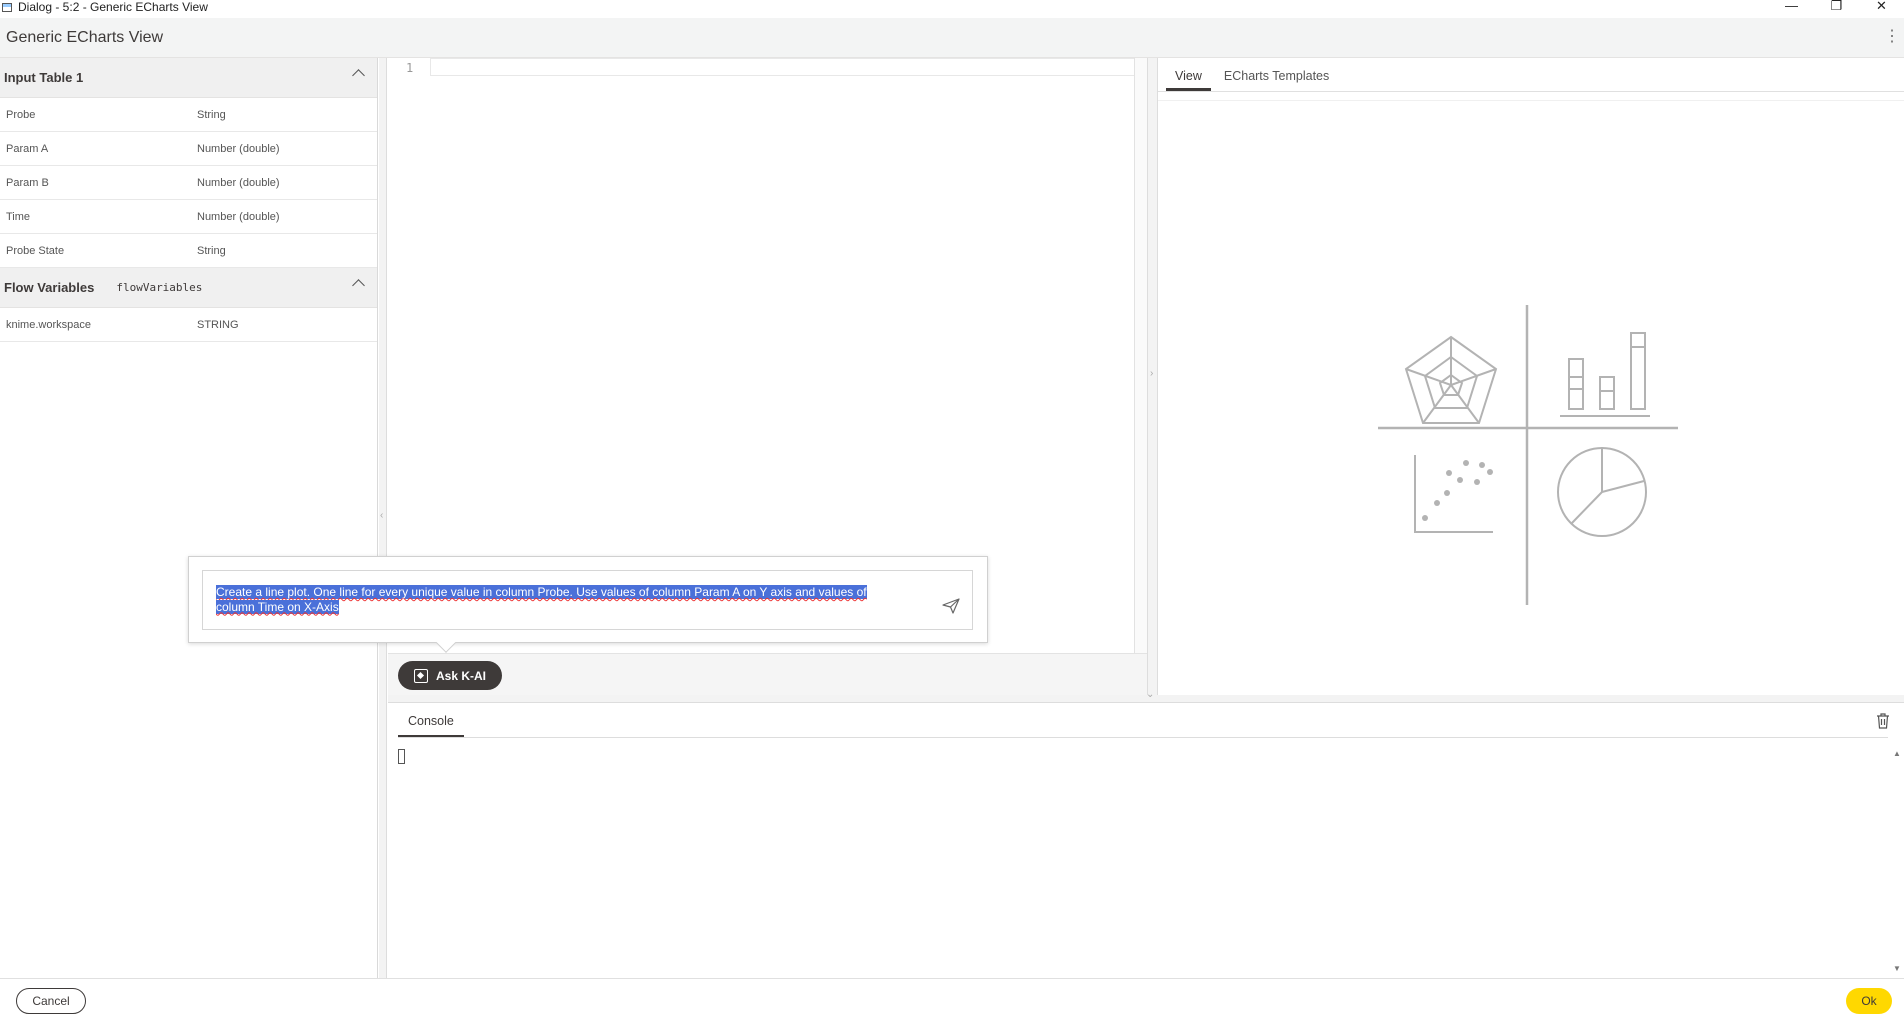 This screenshot has width=1904, height=1020. Describe the element at coordinates (18, 216) in the screenshot. I see `column-name: Time` at that location.